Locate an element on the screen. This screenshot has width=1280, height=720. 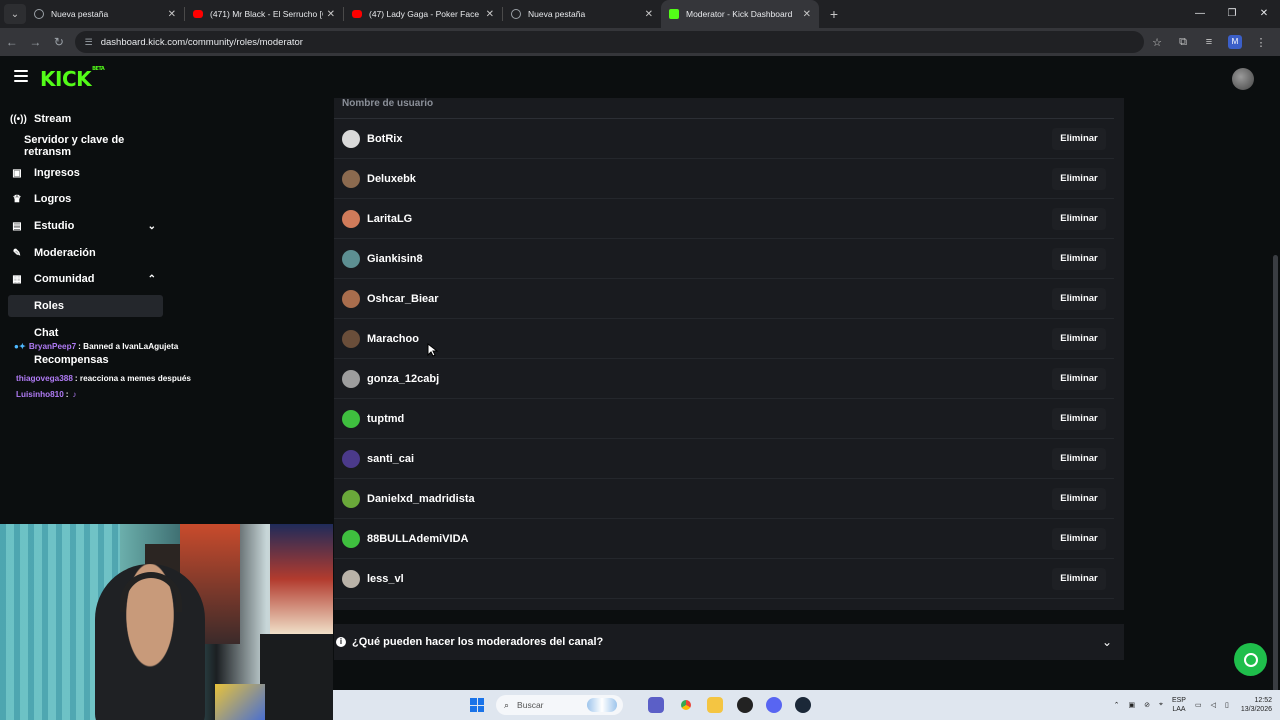
webcam-feed is located at coordinates (166, 622).